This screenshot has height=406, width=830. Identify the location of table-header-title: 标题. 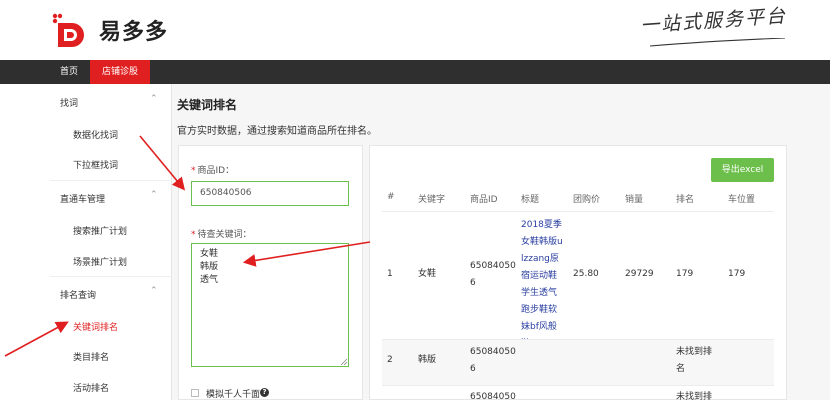
(530, 200).